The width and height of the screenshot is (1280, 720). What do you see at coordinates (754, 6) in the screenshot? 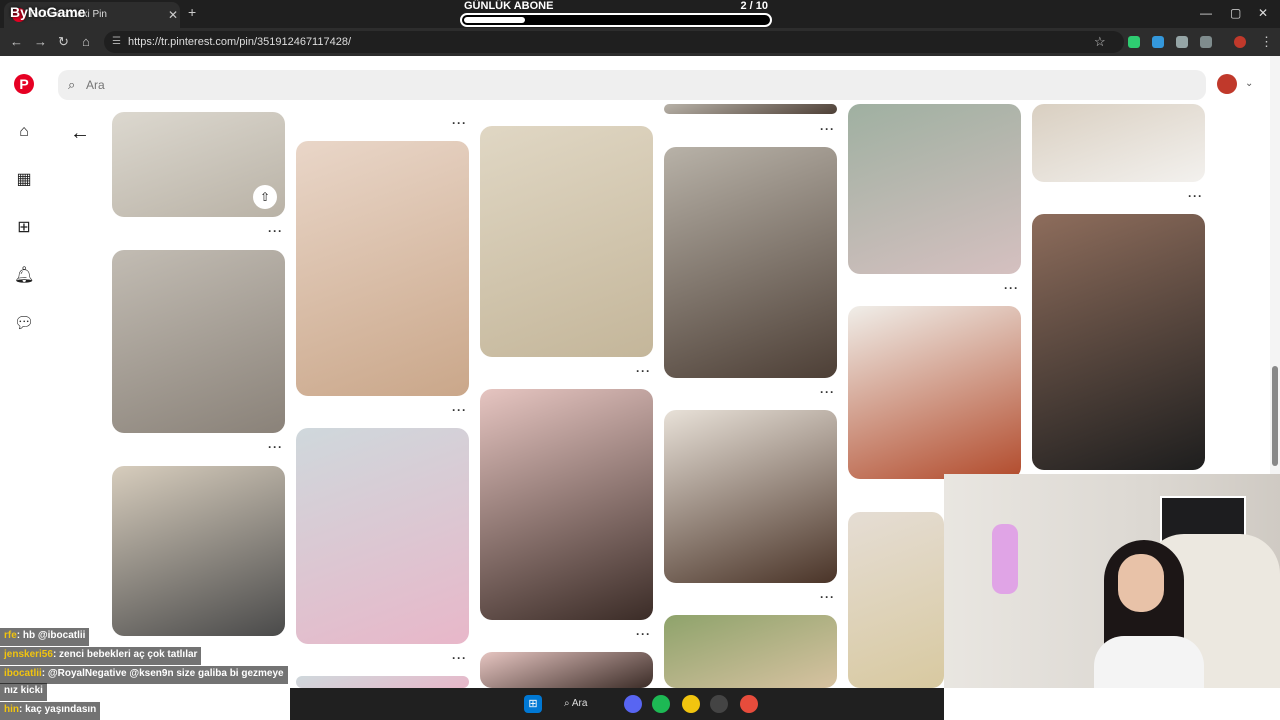
I see `goal-count: 2 / 10` at bounding box center [754, 6].